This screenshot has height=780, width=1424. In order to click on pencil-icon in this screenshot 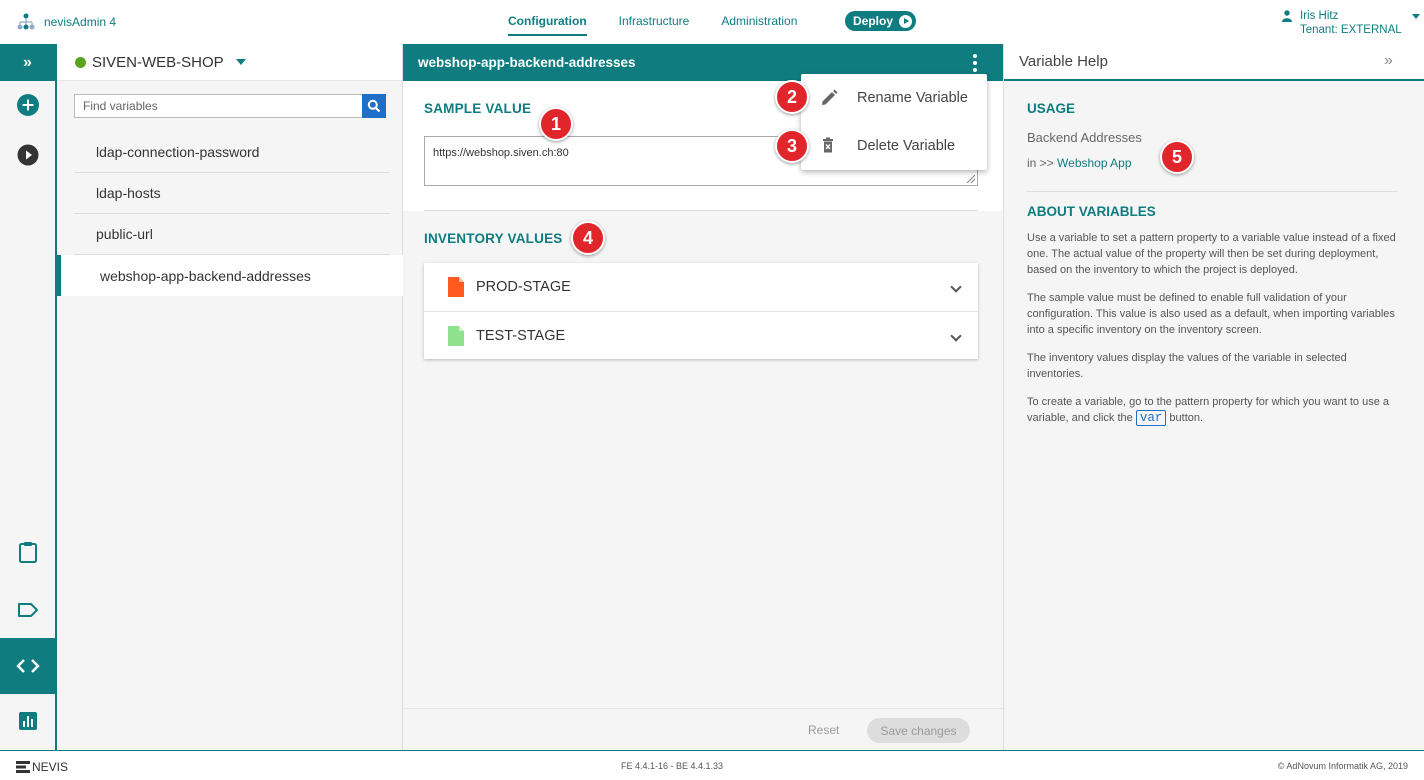, I will do `click(830, 97)`.